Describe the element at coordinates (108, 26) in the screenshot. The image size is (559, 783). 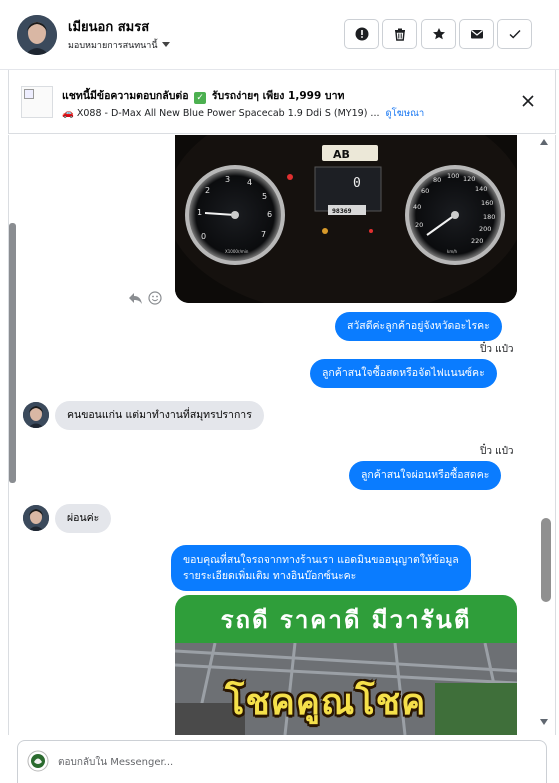
I see `contact-name: เมียนอก สมรส` at that location.